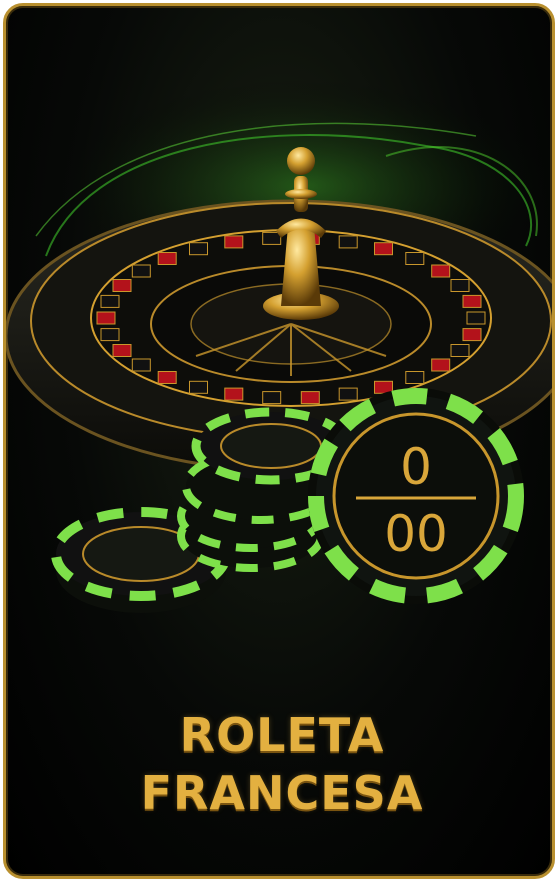 The image size is (558, 882). What do you see at coordinates (416, 534) in the screenshot?
I see `chip-bottom-label: 00` at bounding box center [416, 534].